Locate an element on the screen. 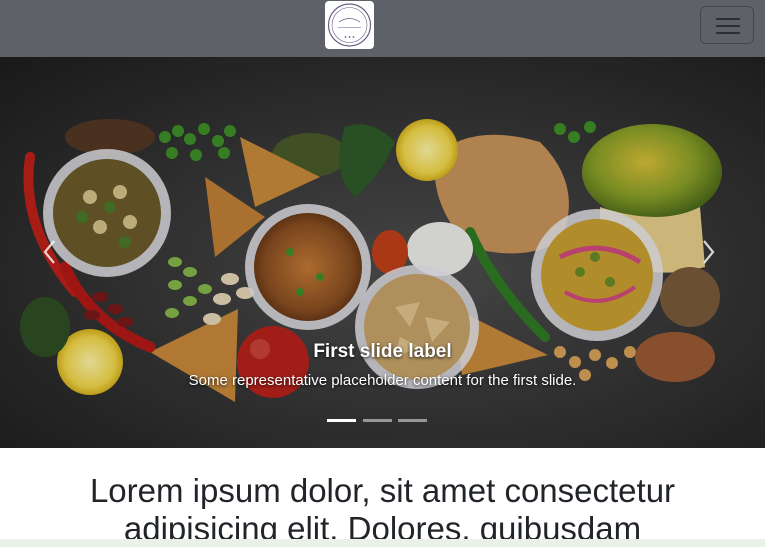 This screenshot has height=548, width=765. chevron-left-icon is located at coordinates (49, 252).